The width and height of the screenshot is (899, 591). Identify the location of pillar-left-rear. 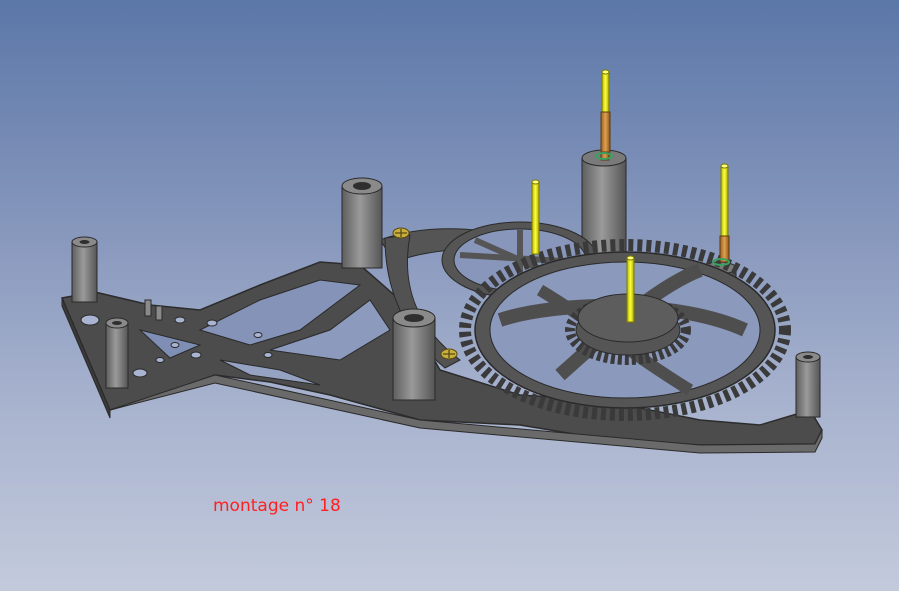
(84, 269).